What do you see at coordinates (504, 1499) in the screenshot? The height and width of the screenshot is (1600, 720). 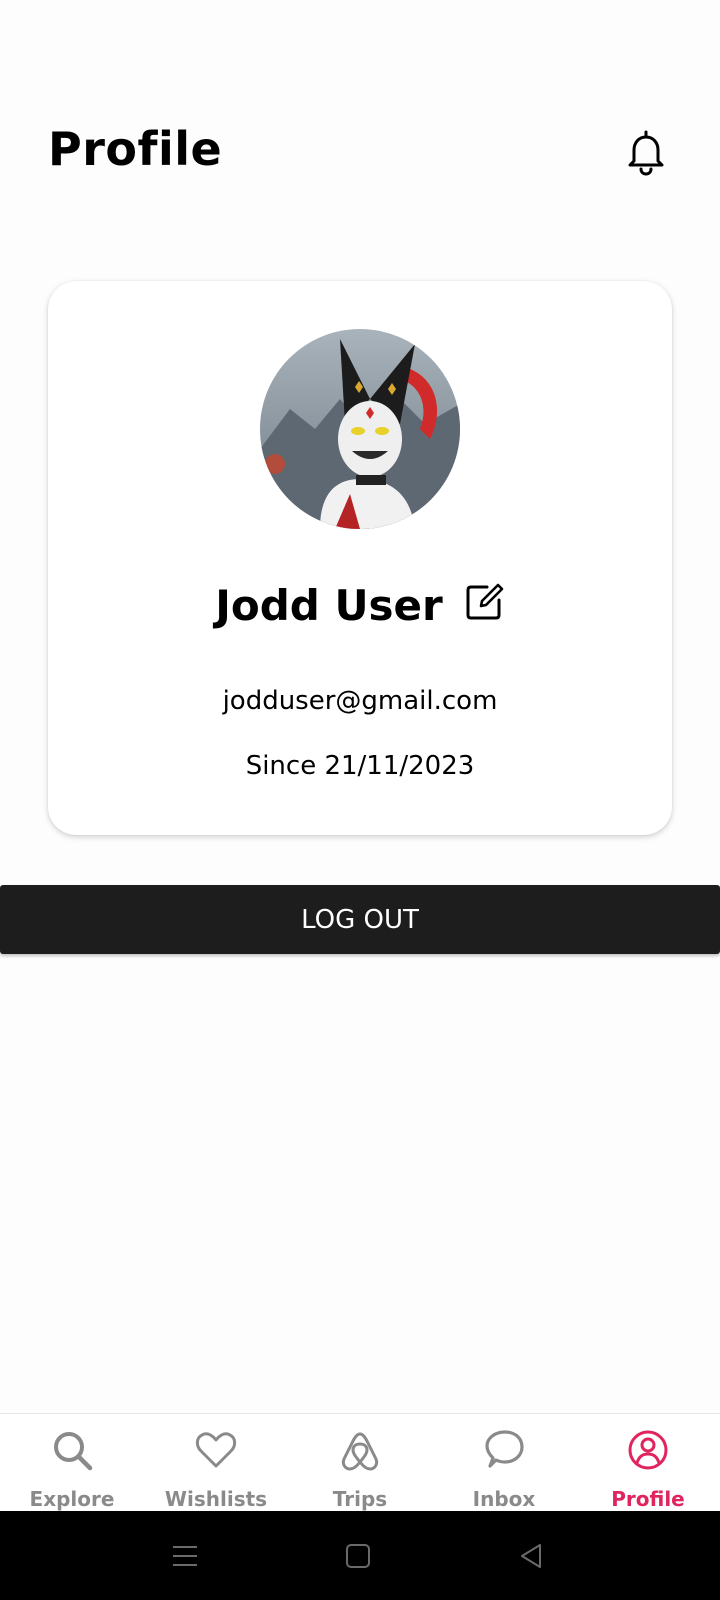 I see `tab-label-inbox: Inbox` at bounding box center [504, 1499].